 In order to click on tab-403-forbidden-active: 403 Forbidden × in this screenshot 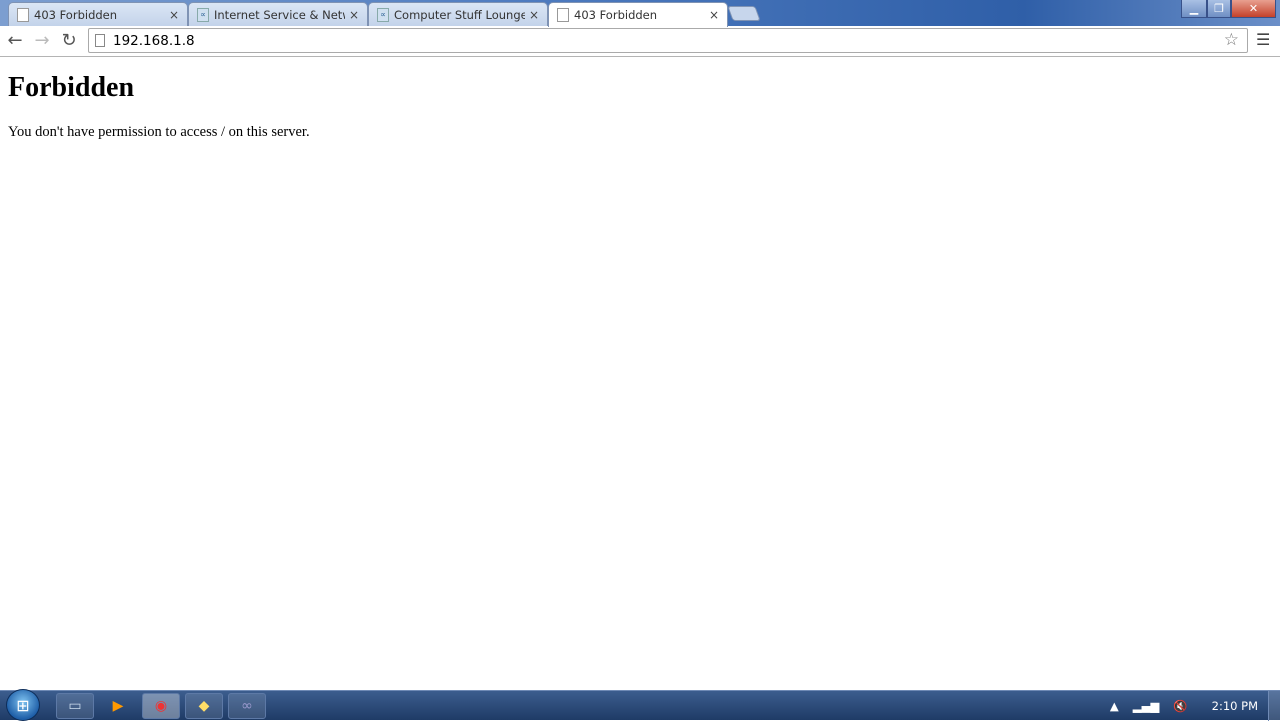, I will do `click(638, 14)`.